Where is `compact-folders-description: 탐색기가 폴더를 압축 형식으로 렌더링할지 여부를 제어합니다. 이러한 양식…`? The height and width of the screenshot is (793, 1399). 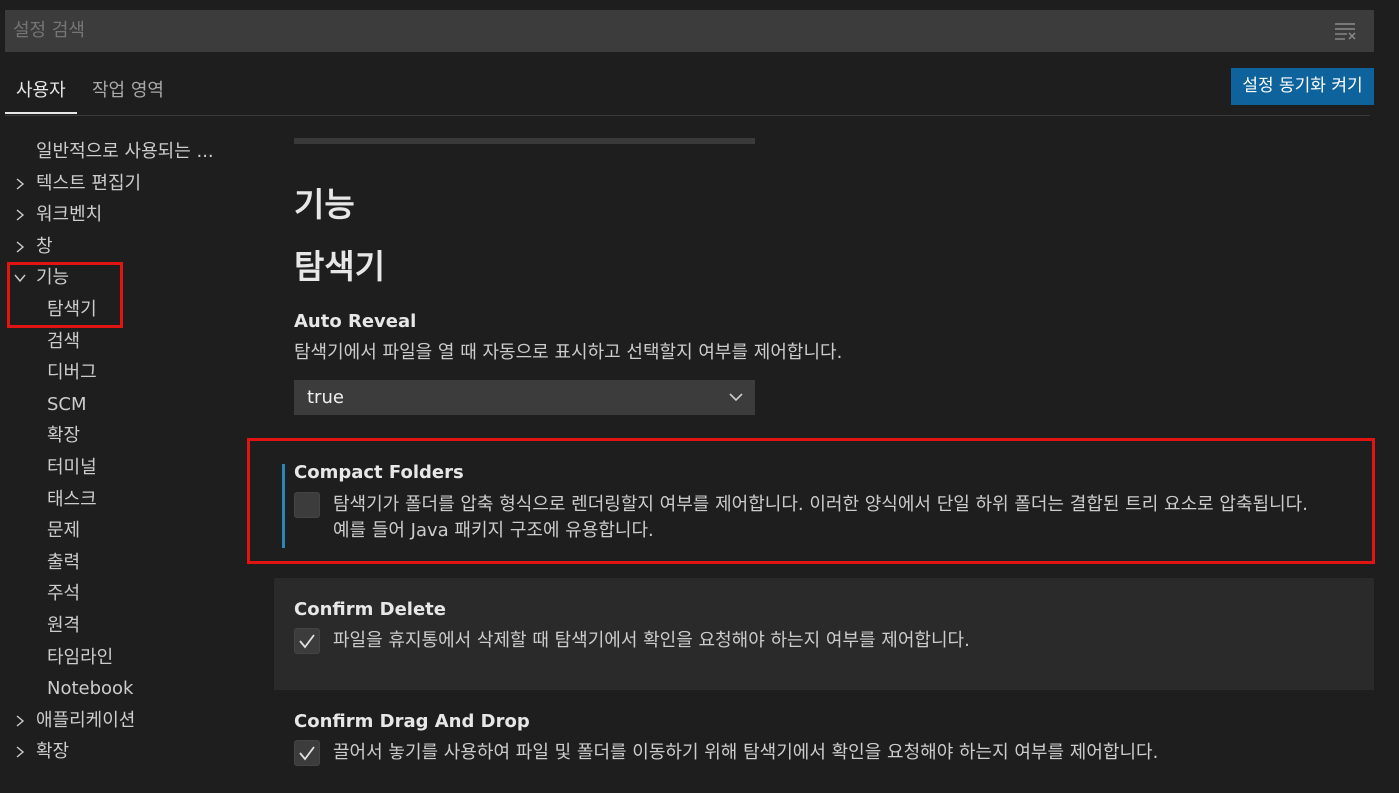 compact-folders-description: 탐색기가 폴더를 압축 형식으로 렌더링할지 여부를 제어합니다. 이러한 양식… is located at coordinates (820, 504).